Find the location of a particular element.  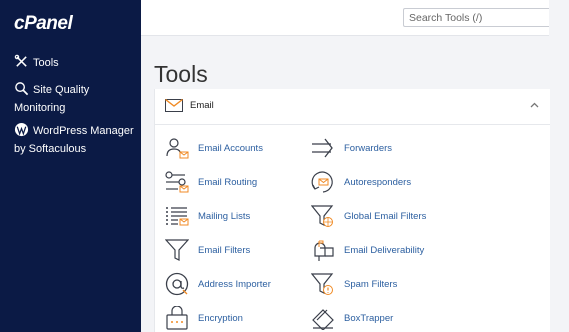

sidebar-item-wordpress-manager: WordPress Manager by Softaculous is located at coordinates (74, 140).